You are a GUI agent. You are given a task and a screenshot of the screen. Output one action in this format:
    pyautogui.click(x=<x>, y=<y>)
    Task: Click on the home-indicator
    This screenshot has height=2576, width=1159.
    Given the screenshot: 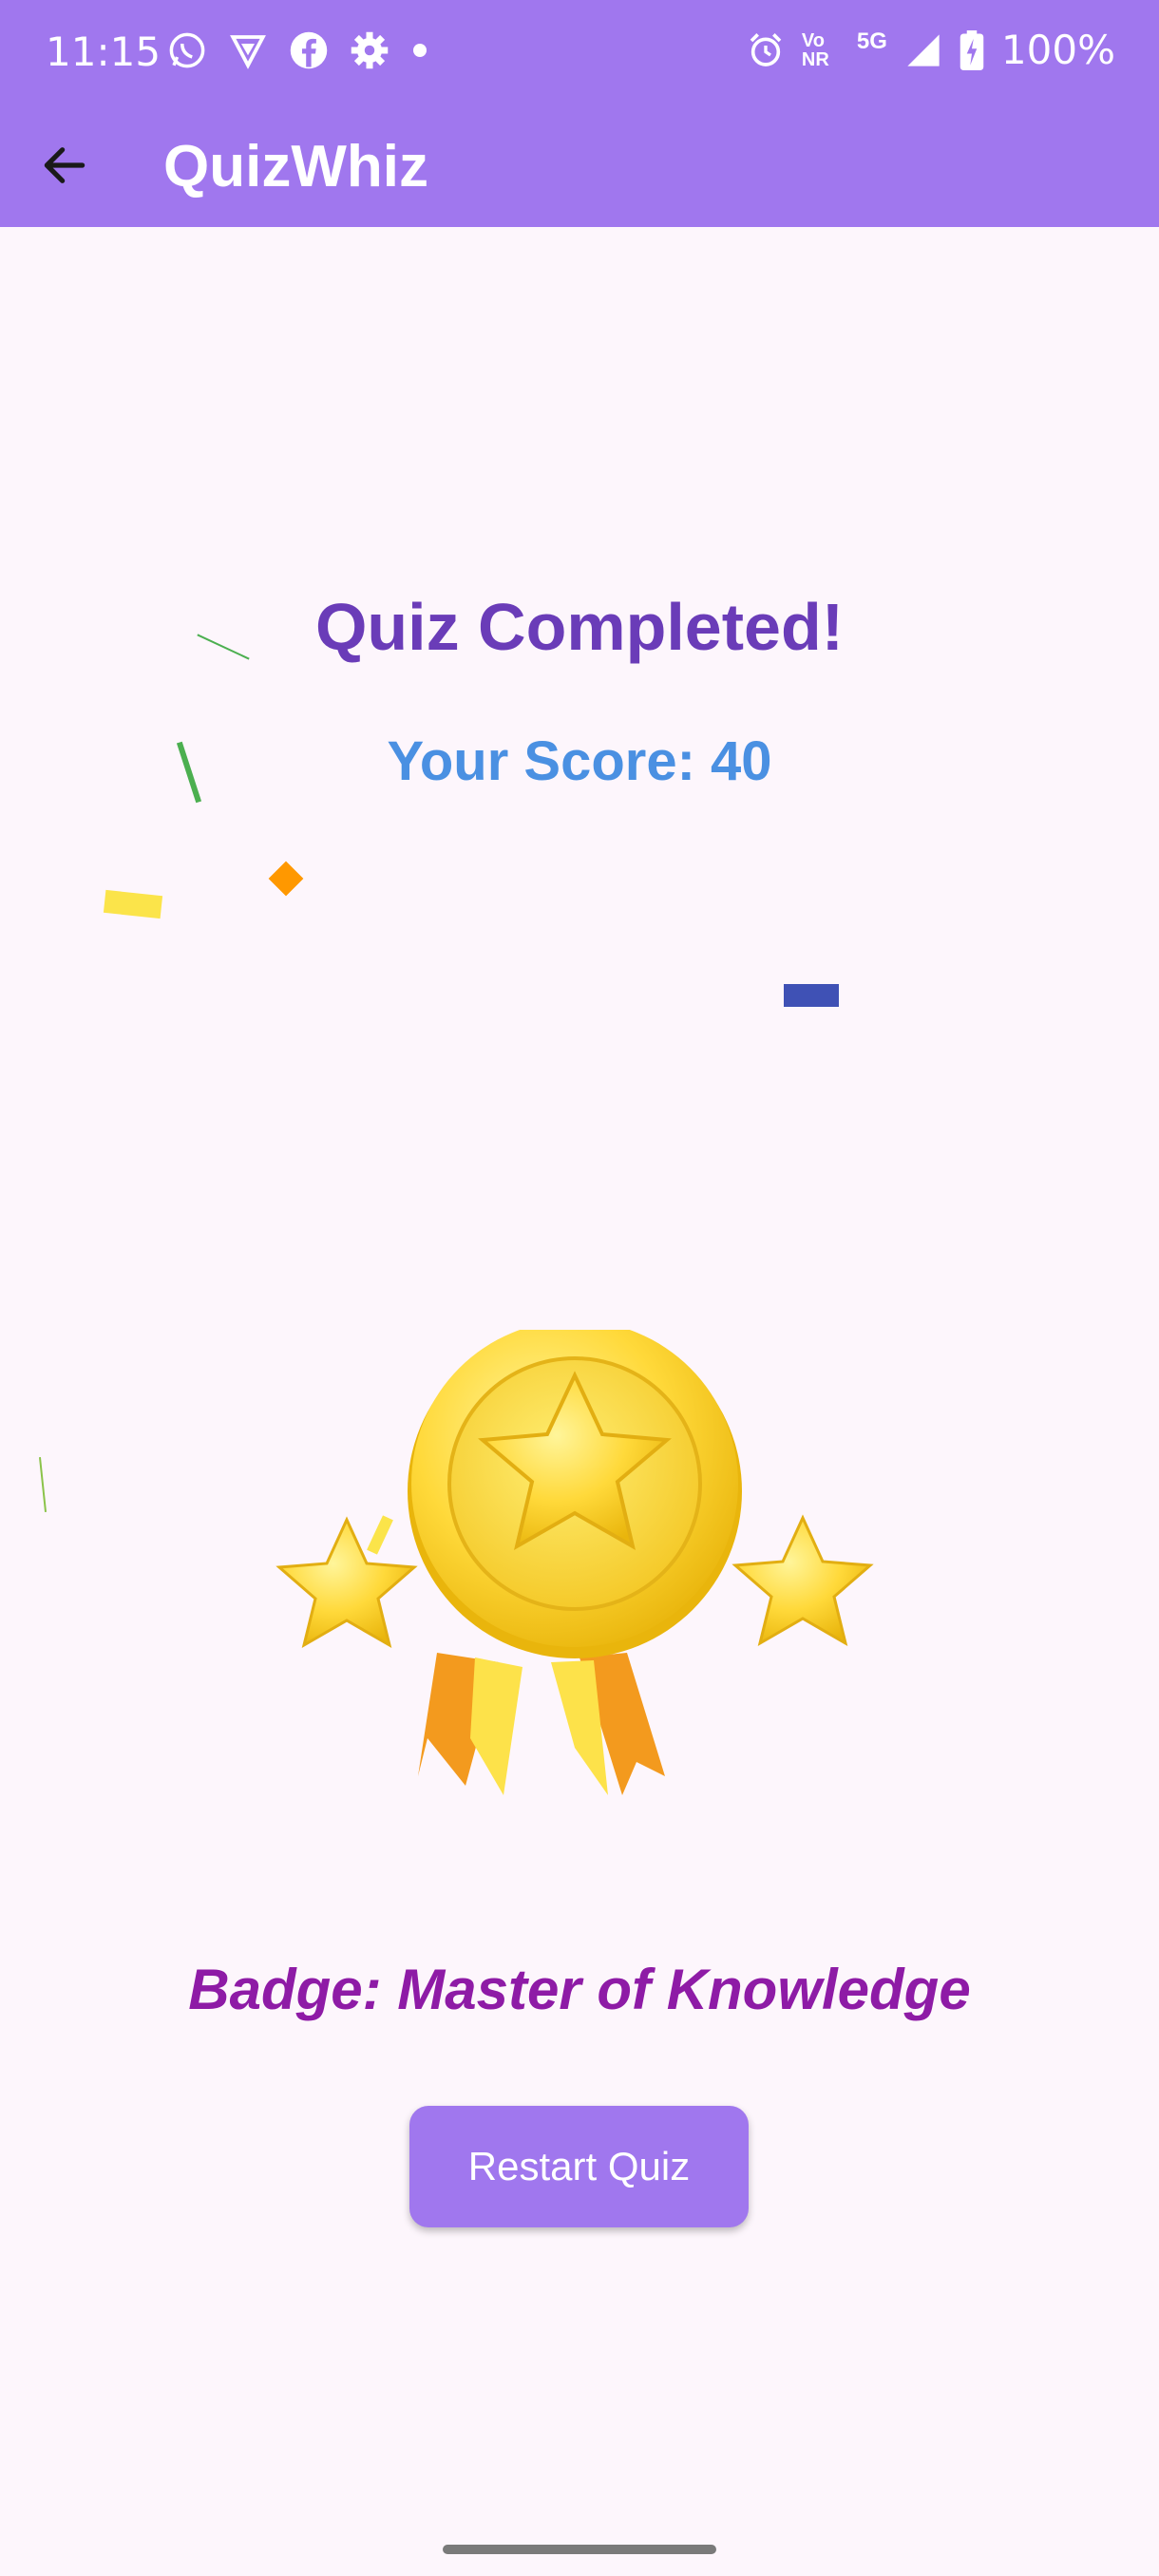 What is the action you would take?
    pyautogui.click(x=579, y=2549)
    